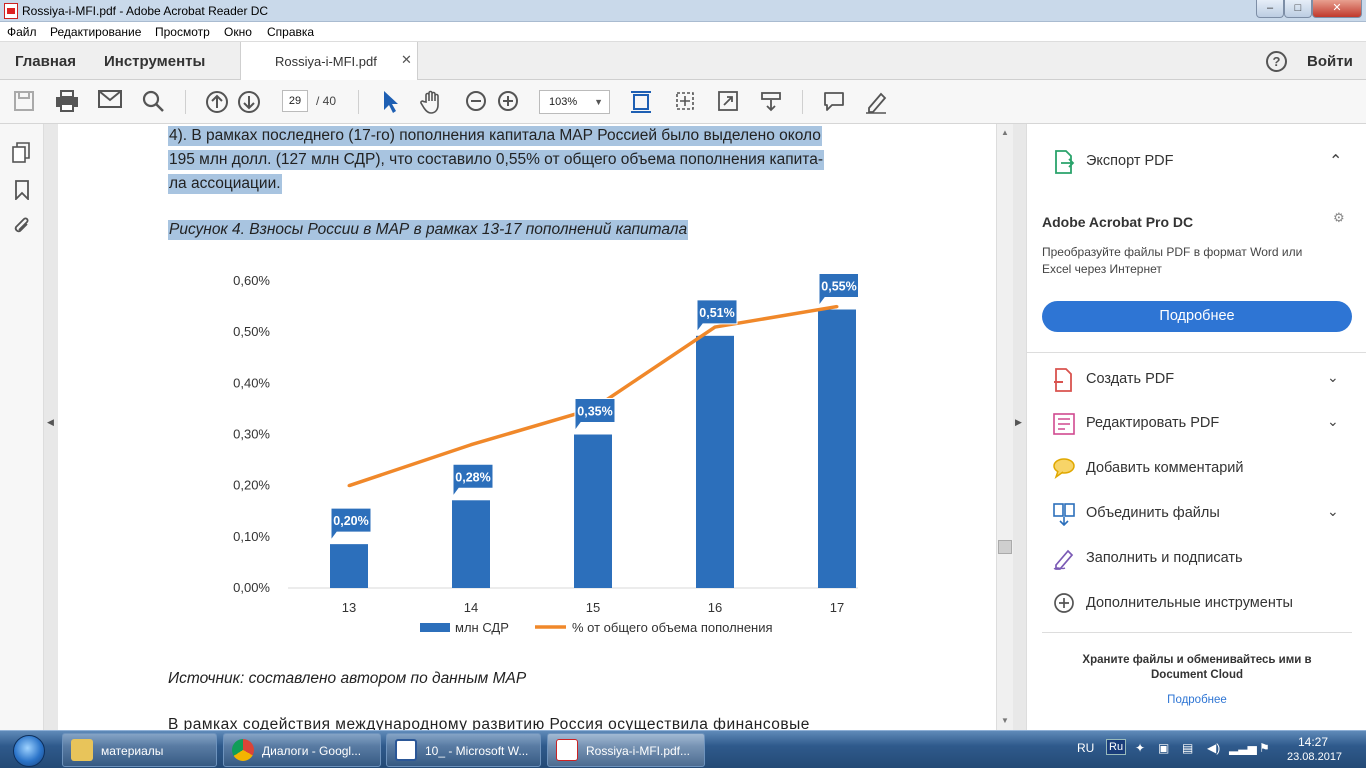 The width and height of the screenshot is (1366, 768). I want to click on page-thumbnails-icon, so click(22, 153).